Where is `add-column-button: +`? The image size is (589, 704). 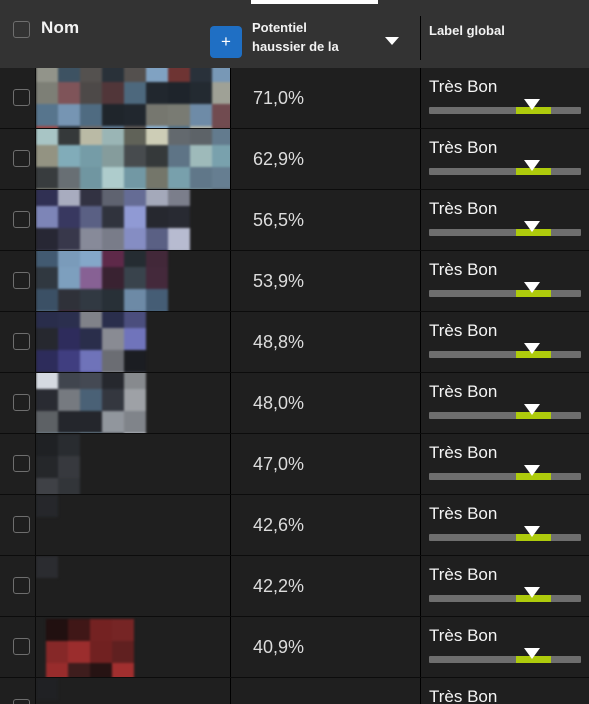 add-column-button: + is located at coordinates (226, 42).